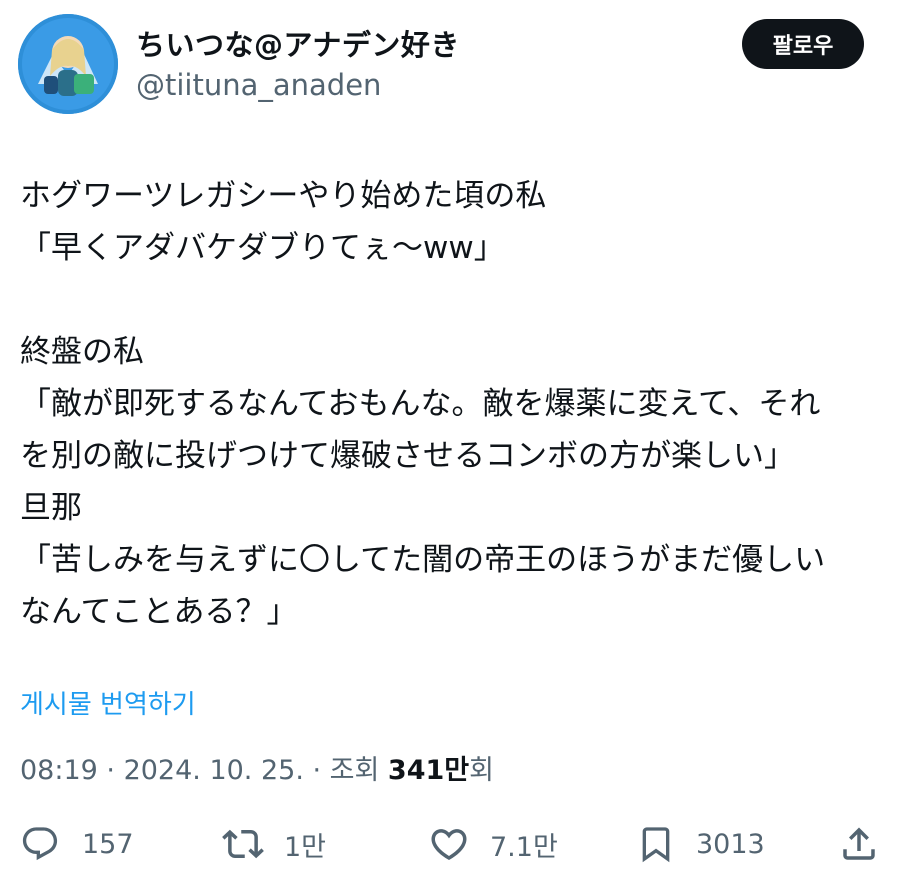 Image resolution: width=900 pixels, height=892 pixels. What do you see at coordinates (524, 847) in the screenshot?
I see `like-count: 7.1만` at bounding box center [524, 847].